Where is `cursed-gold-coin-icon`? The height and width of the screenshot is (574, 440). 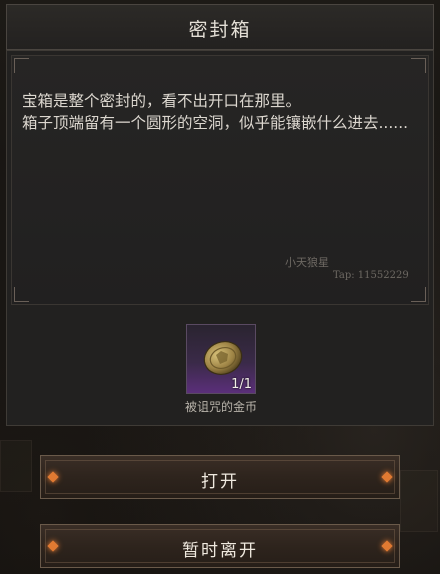
cursed-gold-coin-icon is located at coordinates (223, 358).